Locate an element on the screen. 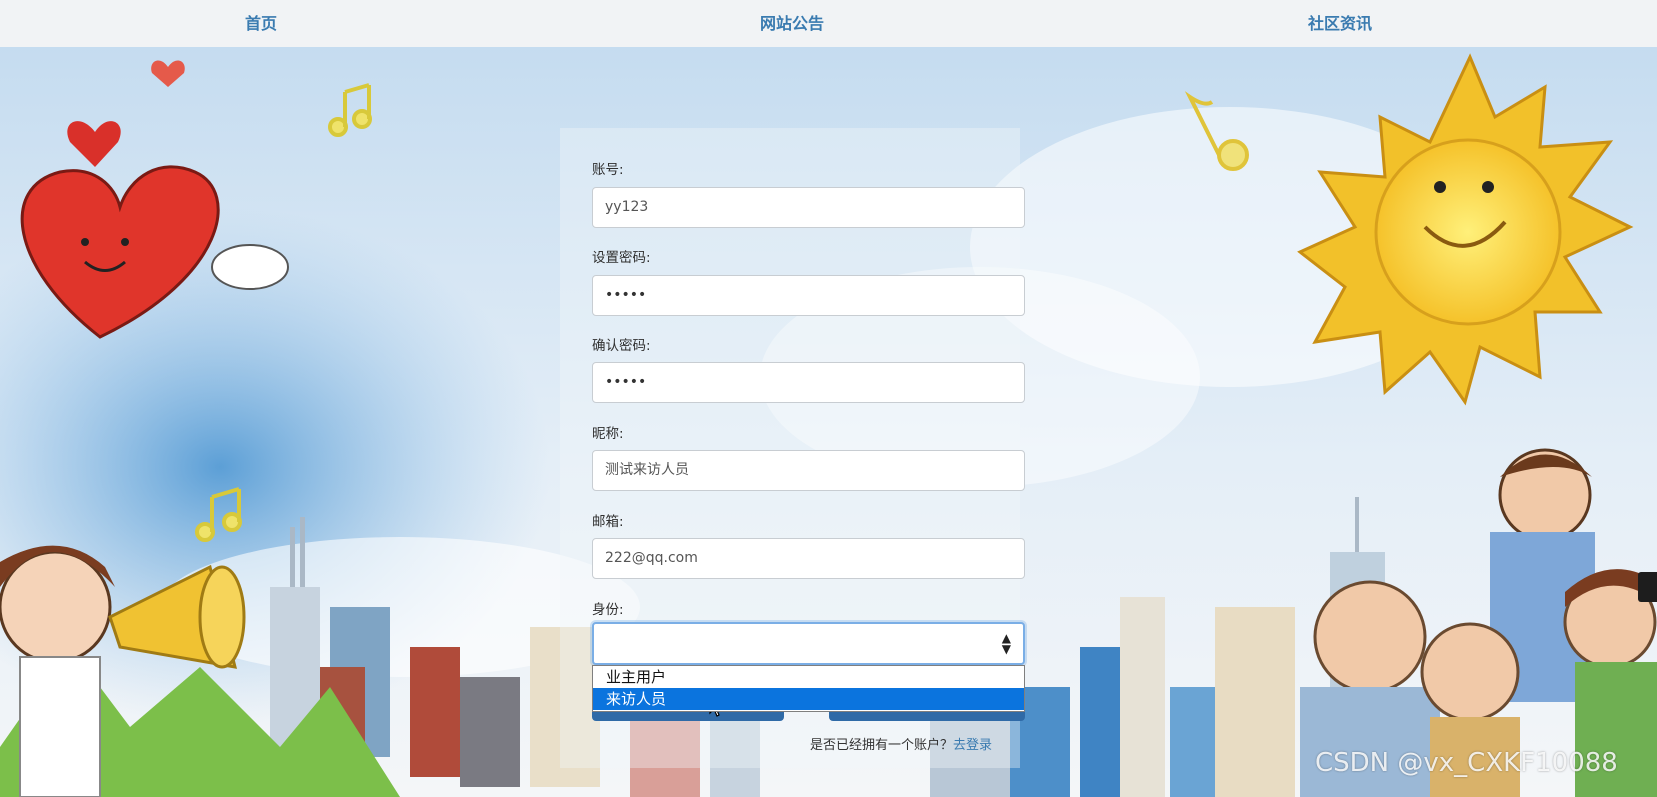 This screenshot has width=1657, height=797. register-button is located at coordinates (688, 716).